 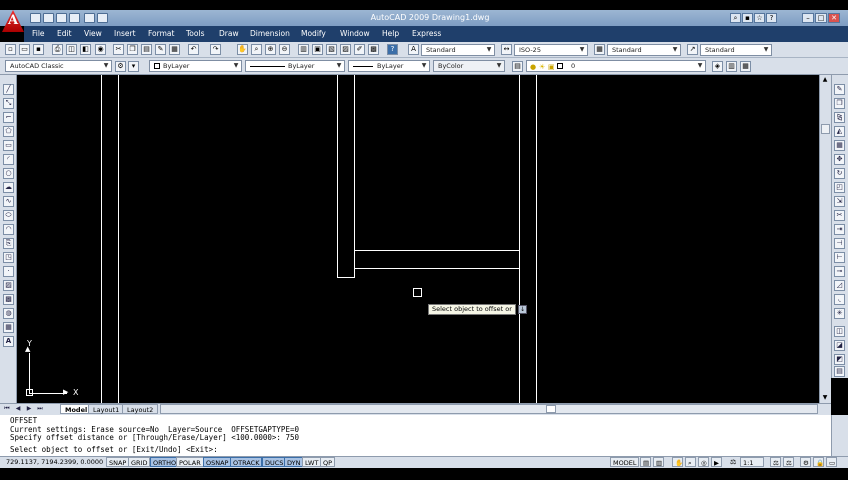 I want to click on command-scrollbar, so click(x=839, y=435).